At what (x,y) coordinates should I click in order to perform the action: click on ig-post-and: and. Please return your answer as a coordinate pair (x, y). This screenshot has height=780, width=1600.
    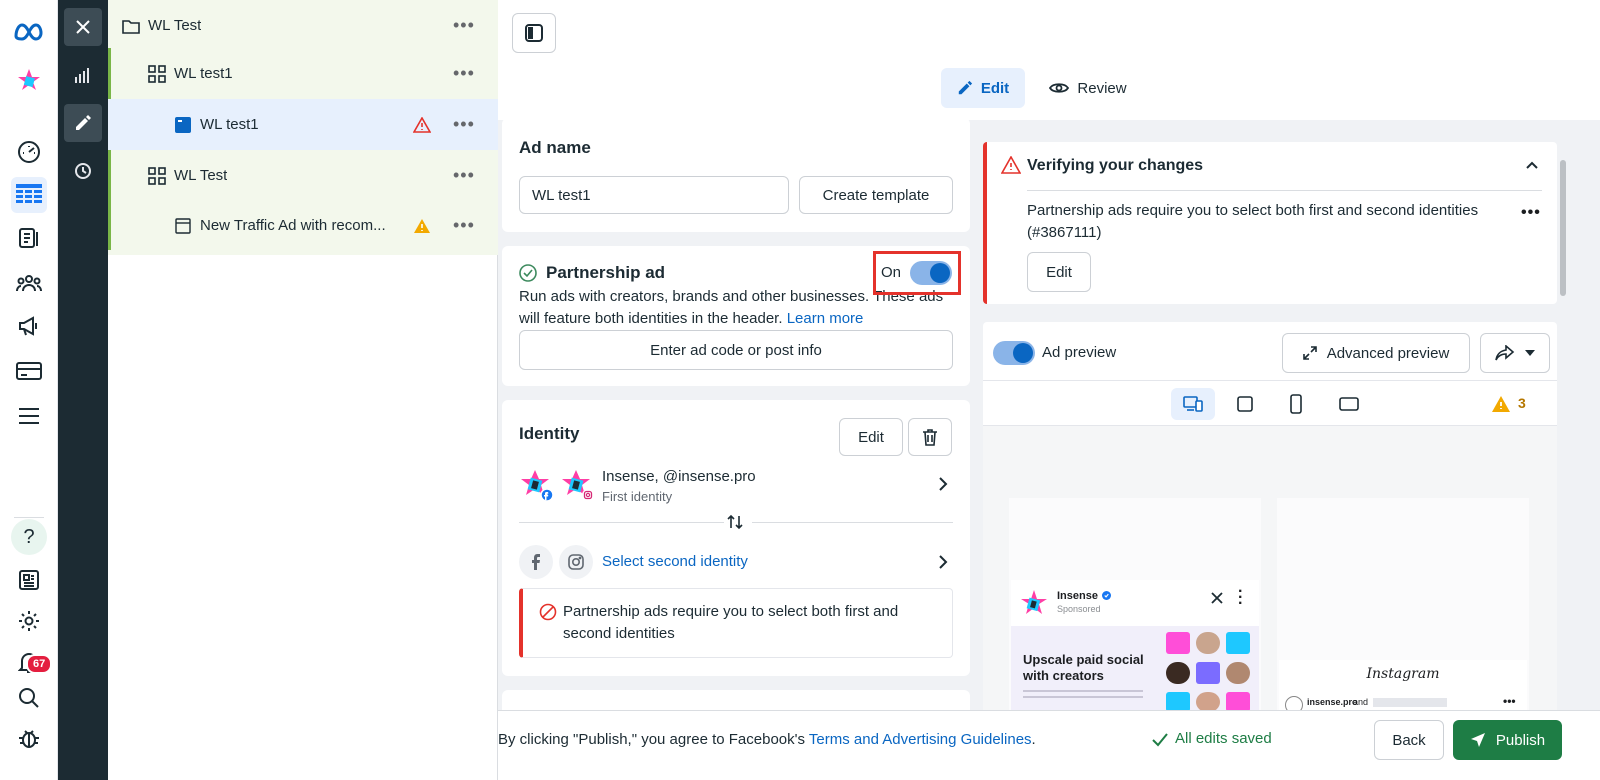
    Looking at the image, I should click on (1361, 702).